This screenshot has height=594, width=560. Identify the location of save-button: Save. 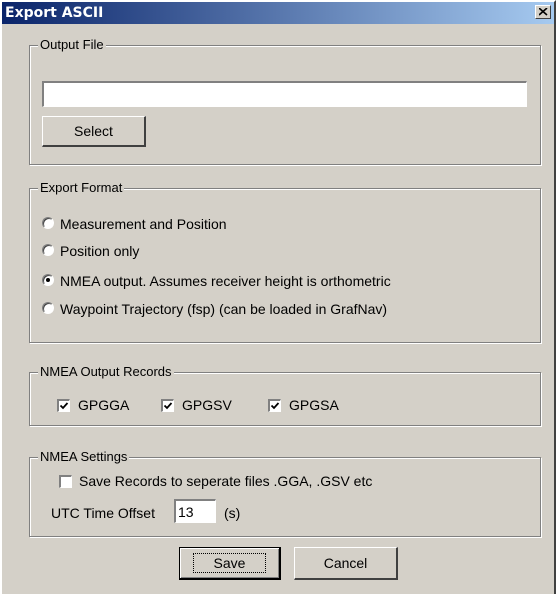
(230, 563).